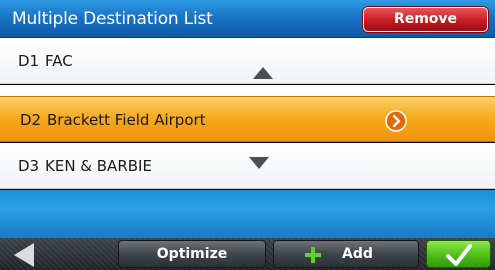  What do you see at coordinates (259, 163) in the screenshot?
I see `scroll-down-icon` at bounding box center [259, 163].